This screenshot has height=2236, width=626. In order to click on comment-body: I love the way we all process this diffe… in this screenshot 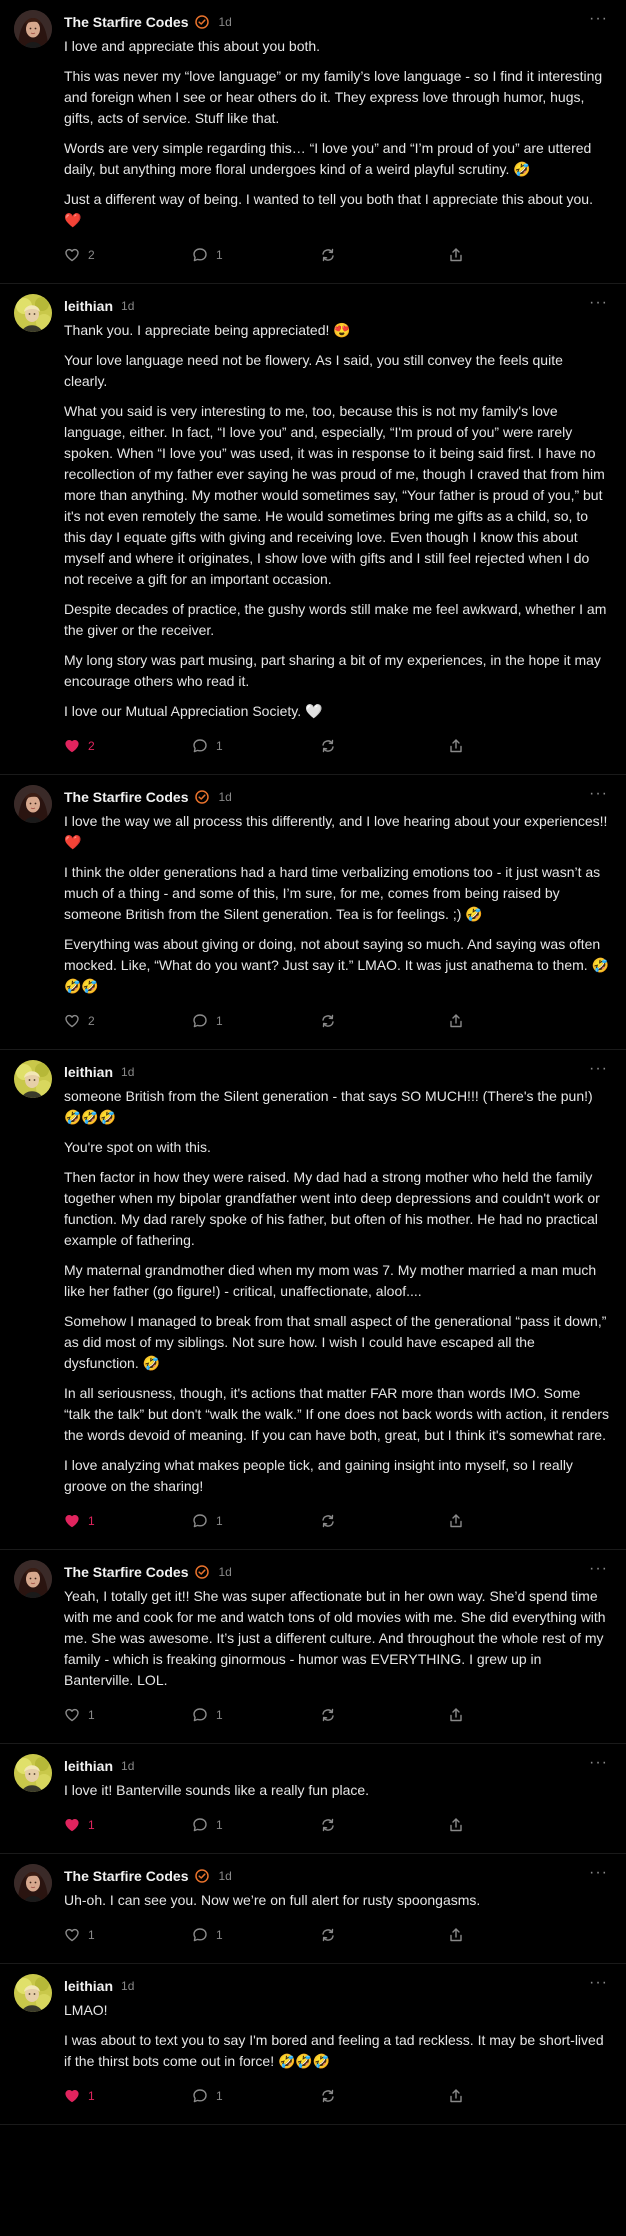, I will do `click(337, 904)`.